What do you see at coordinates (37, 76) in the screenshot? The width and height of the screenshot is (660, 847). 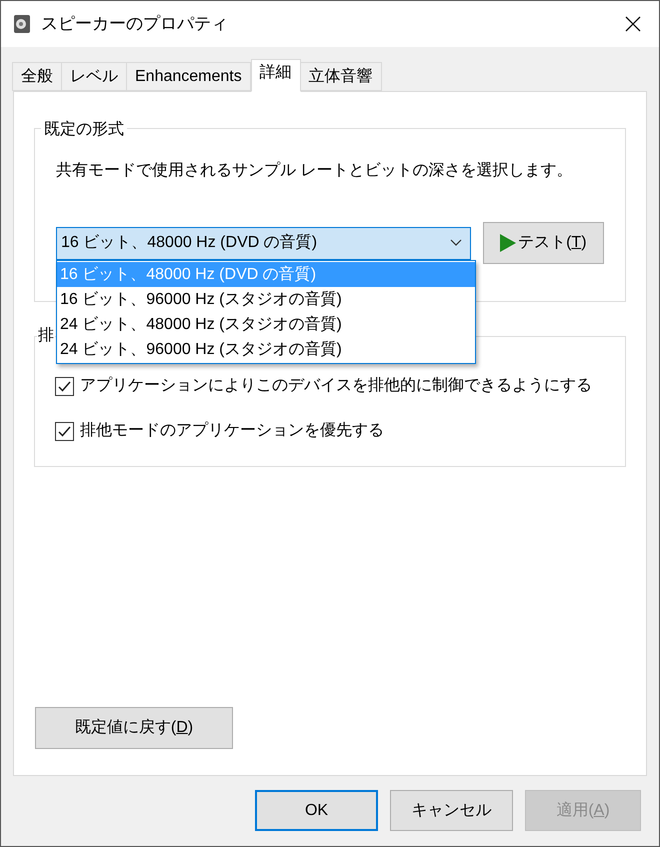 I see `tab: 全般` at bounding box center [37, 76].